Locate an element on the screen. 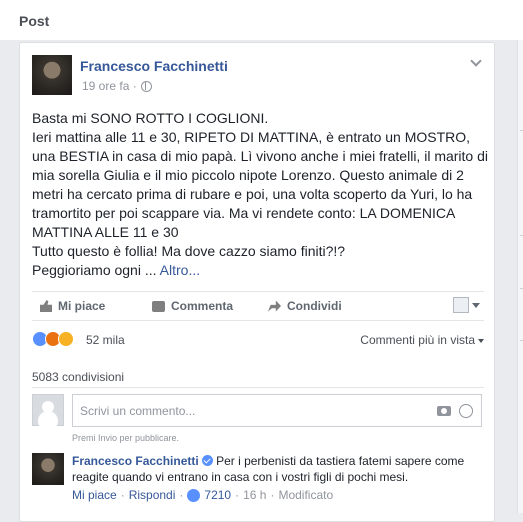 The image size is (523, 522). composer-hint: Premi Invio per pubblicare. is located at coordinates (126, 438).